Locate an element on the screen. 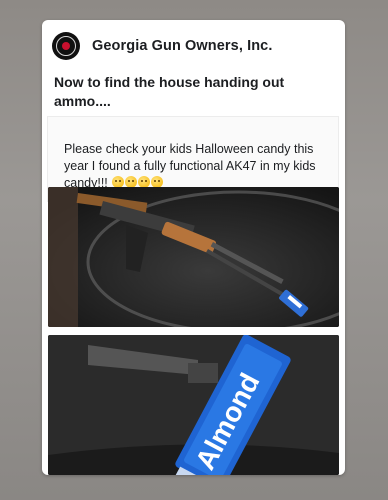 Image resolution: width=388 pixels, height=500 pixels. page-avatar is located at coordinates (66, 46).